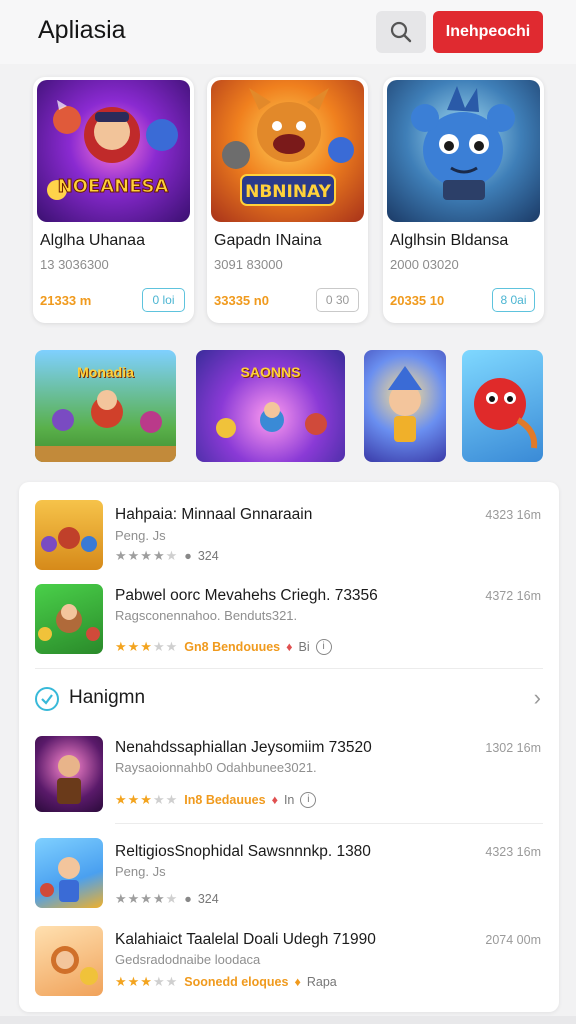 Image resolution: width=576 pixels, height=1024 pixels. Describe the element at coordinates (105, 406) in the screenshot. I see `game-tile: Monadia` at that location.